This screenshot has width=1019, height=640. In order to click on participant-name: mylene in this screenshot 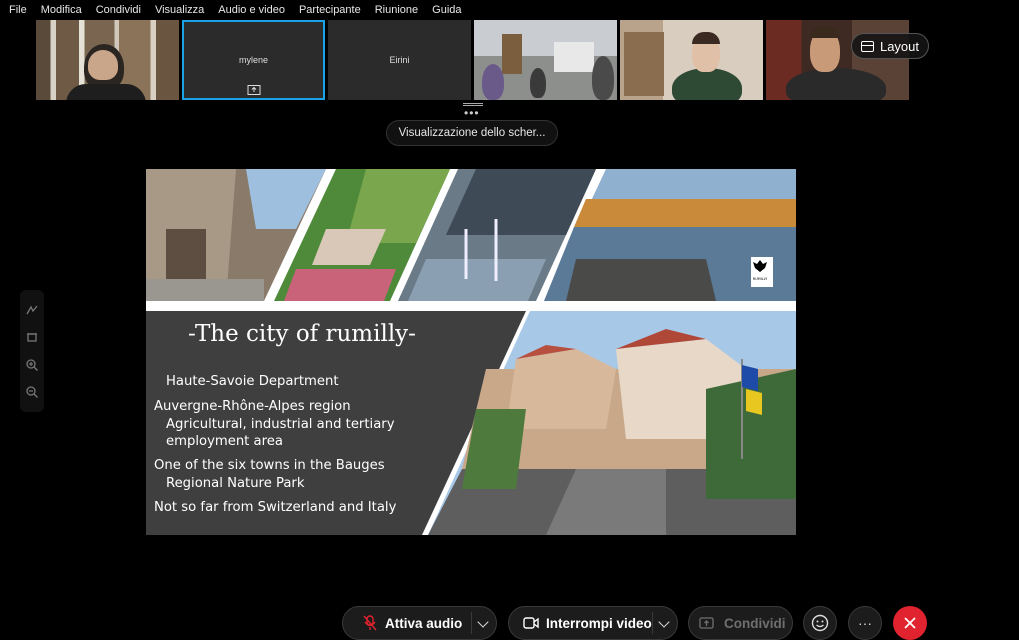, I will do `click(253, 60)`.